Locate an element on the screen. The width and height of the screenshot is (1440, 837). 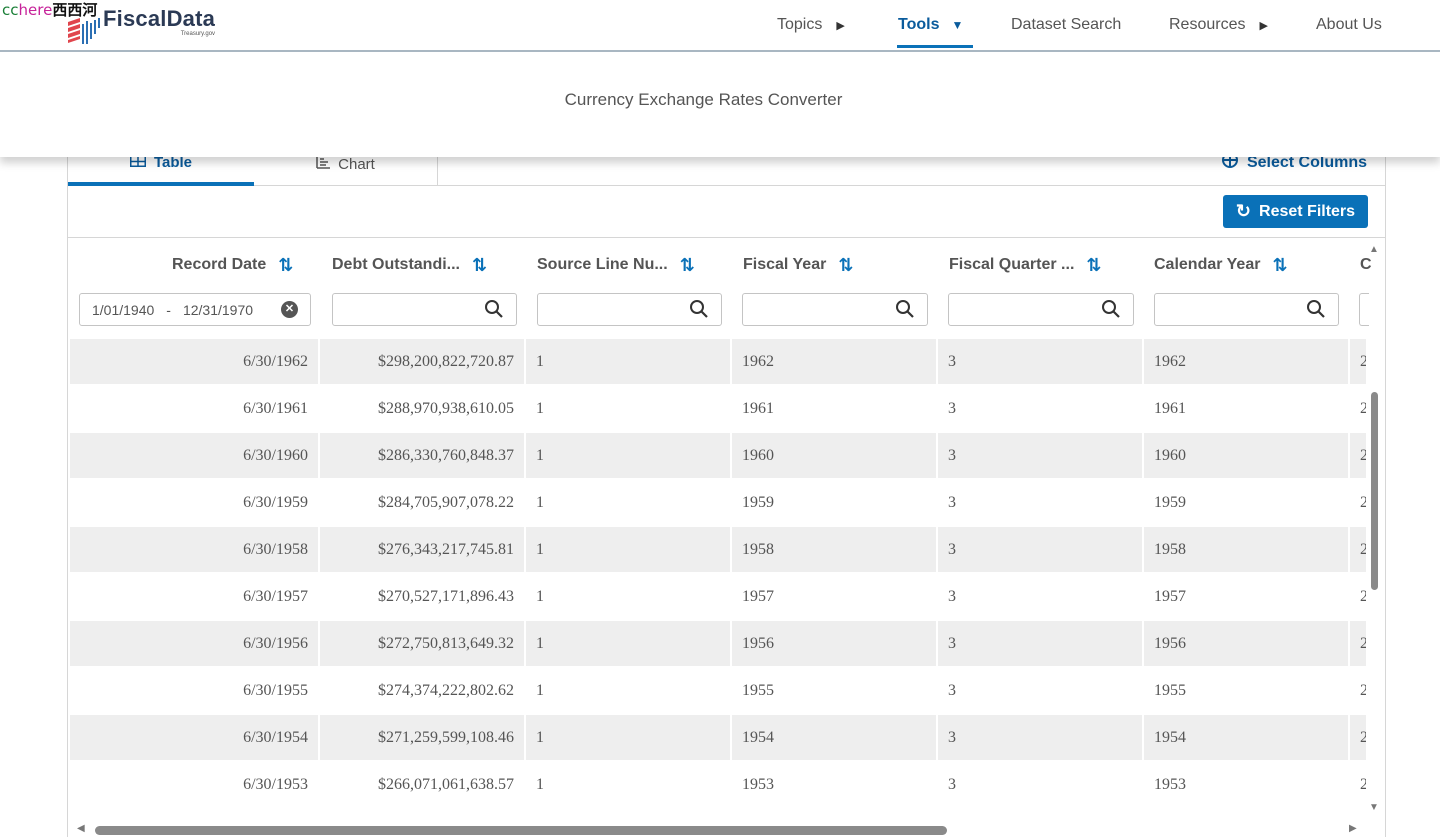
column-header-source-line-number: Source Line Nu... ⇅ is located at coordinates (616, 265).